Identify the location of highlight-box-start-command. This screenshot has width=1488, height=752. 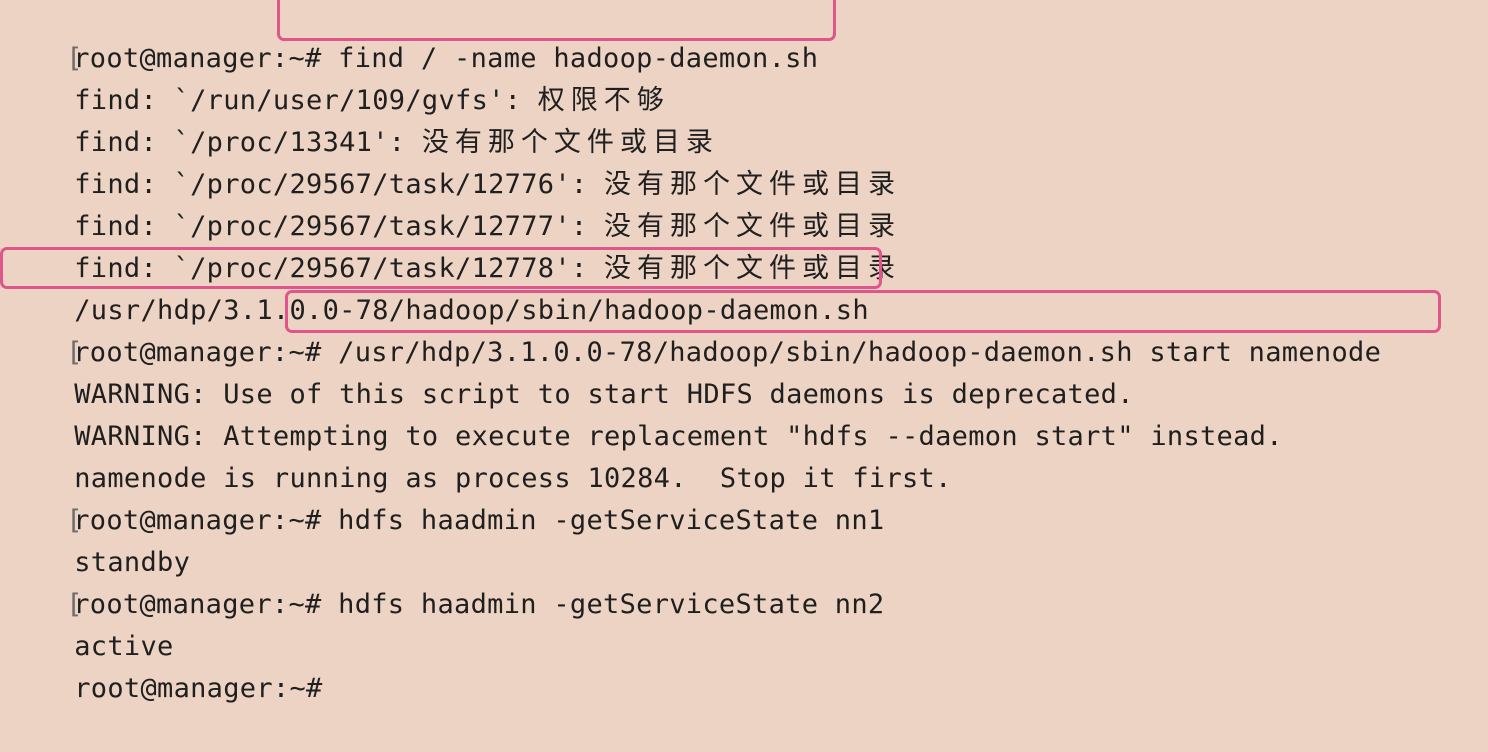
(863, 311).